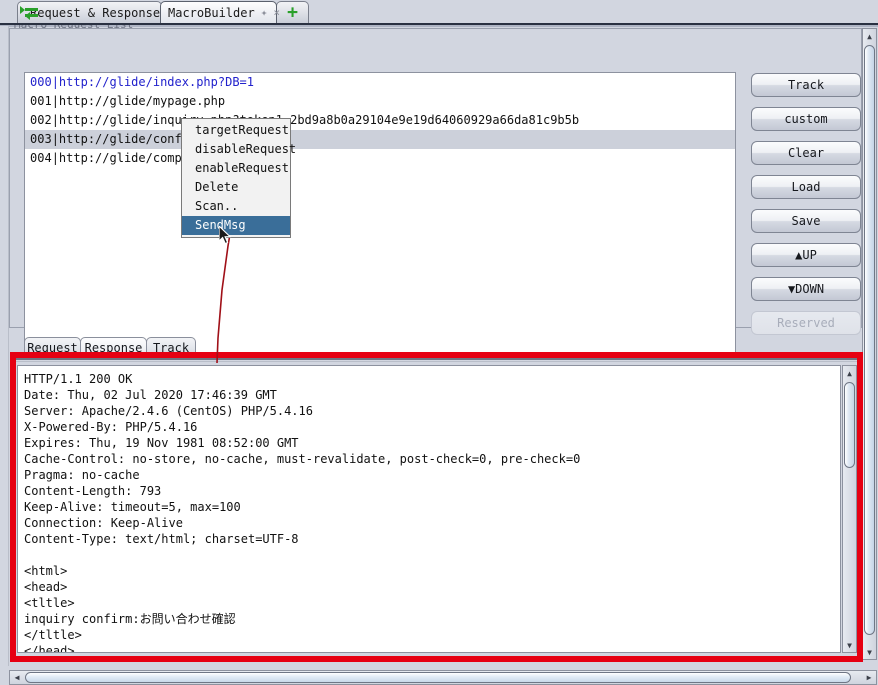 The width and height of the screenshot is (878, 685). What do you see at coordinates (4, 346) in the screenshot?
I see `left-margin-strip` at bounding box center [4, 346].